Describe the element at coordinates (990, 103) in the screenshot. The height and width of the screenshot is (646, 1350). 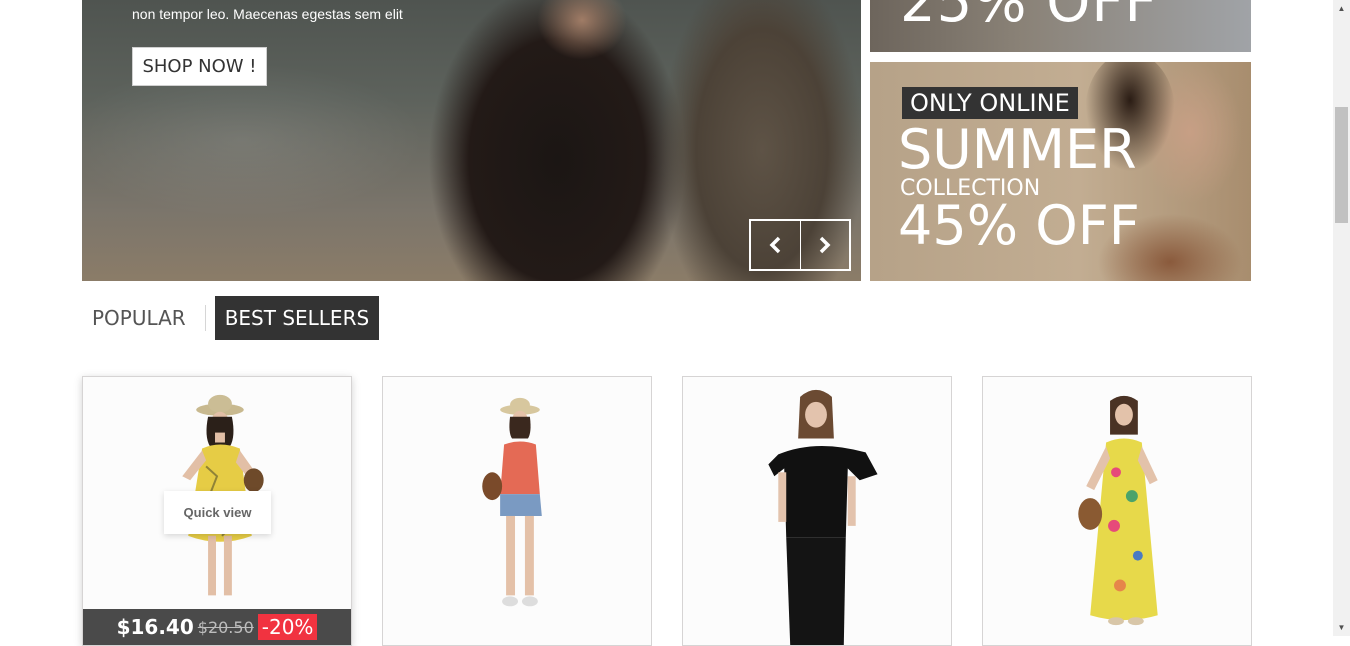
I see `only-online-badge: ONLY ONLINE` at that location.